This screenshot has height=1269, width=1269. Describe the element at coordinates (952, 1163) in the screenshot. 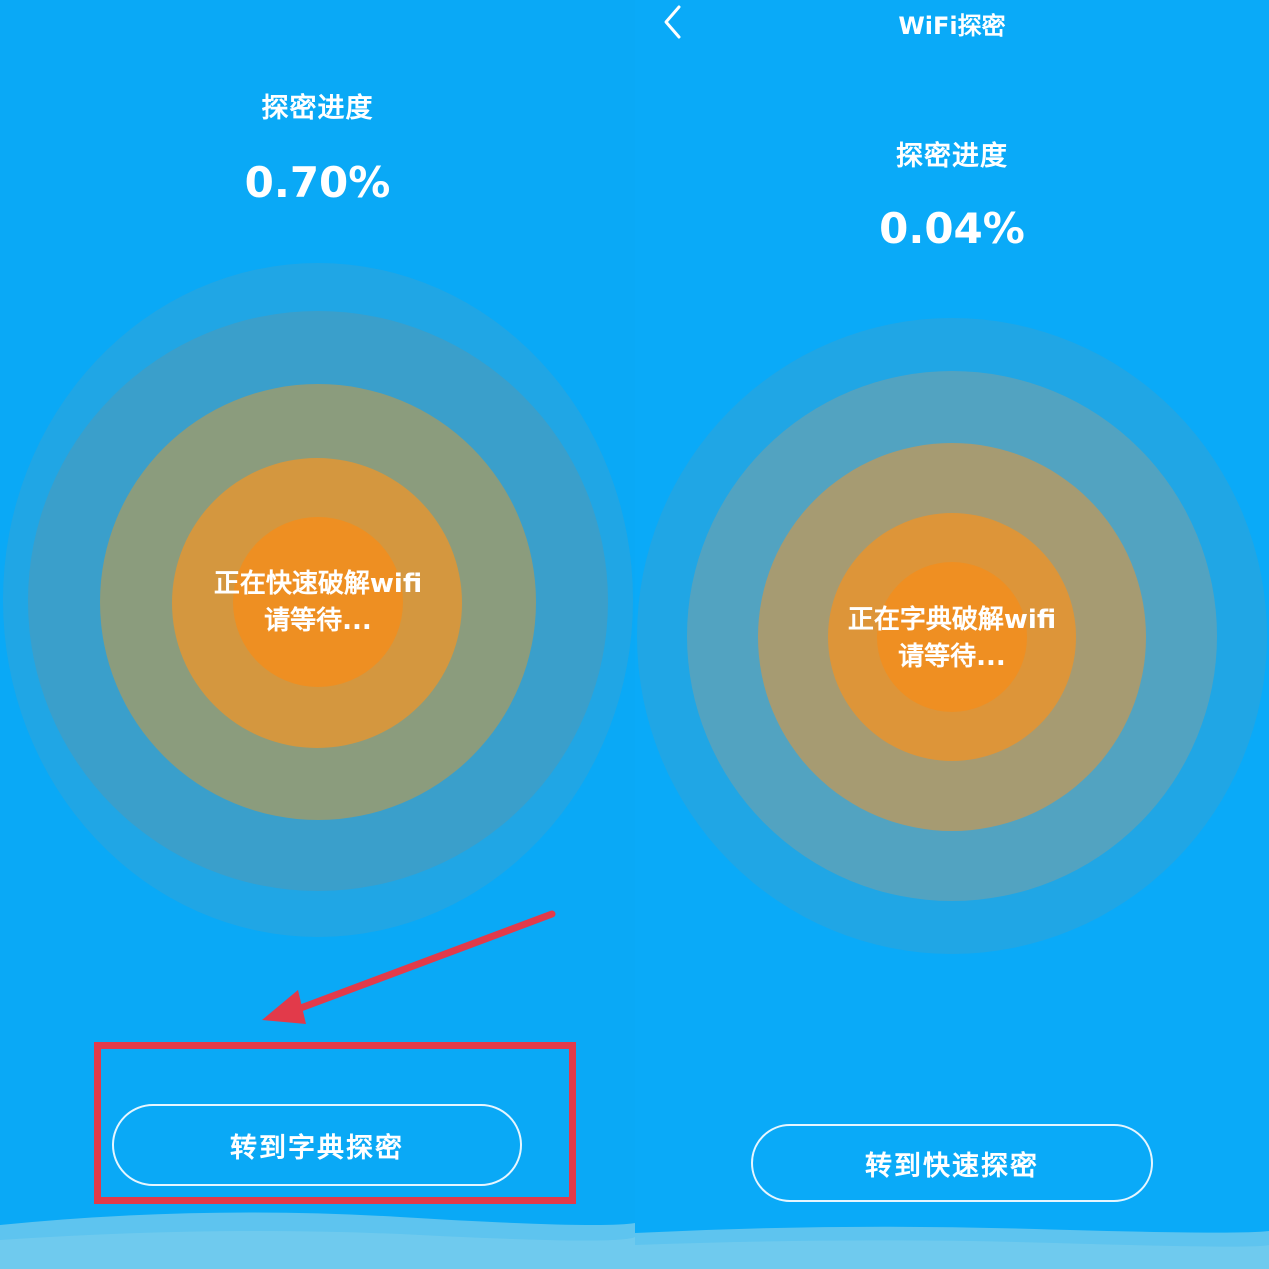

I see `switch-to-quick-button: 转到快速探密` at that location.